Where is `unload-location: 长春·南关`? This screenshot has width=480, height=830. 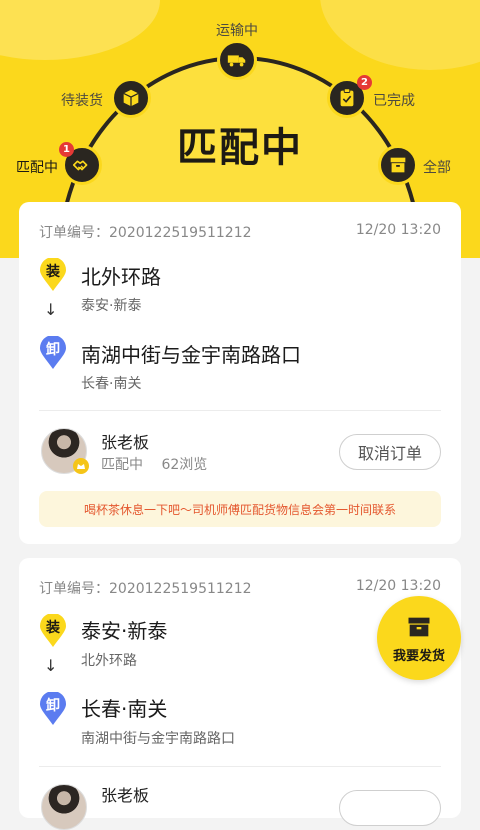
unload-location: 长春·南关 is located at coordinates (124, 709).